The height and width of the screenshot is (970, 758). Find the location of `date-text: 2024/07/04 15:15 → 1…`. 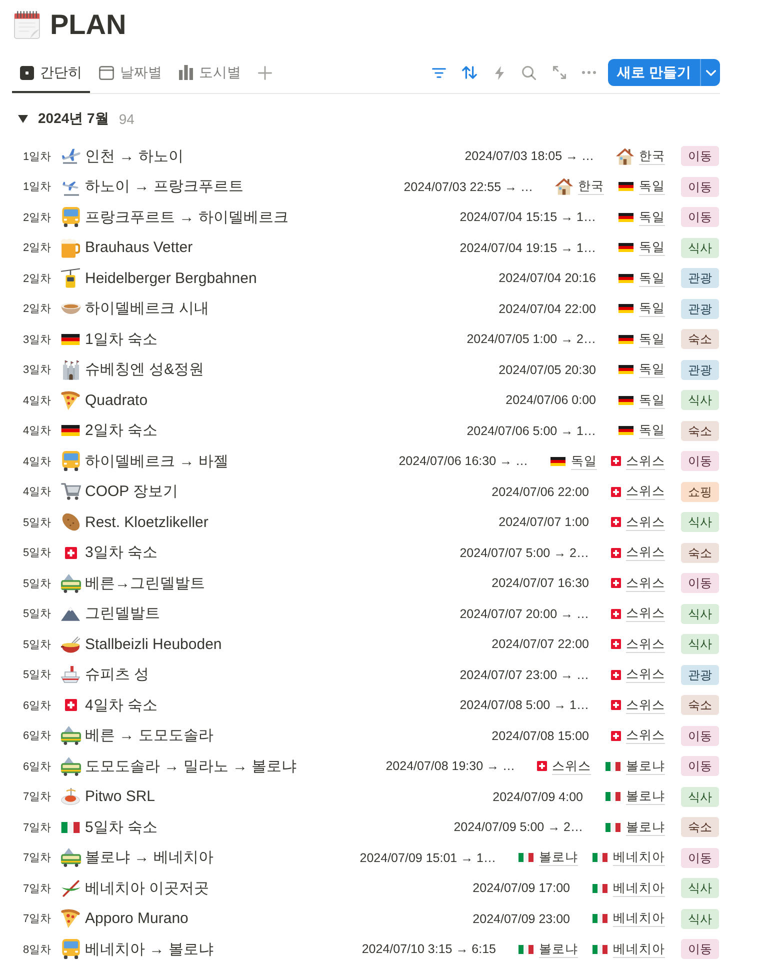

date-text: 2024/07/04 15:15 → 1… is located at coordinates (528, 217).